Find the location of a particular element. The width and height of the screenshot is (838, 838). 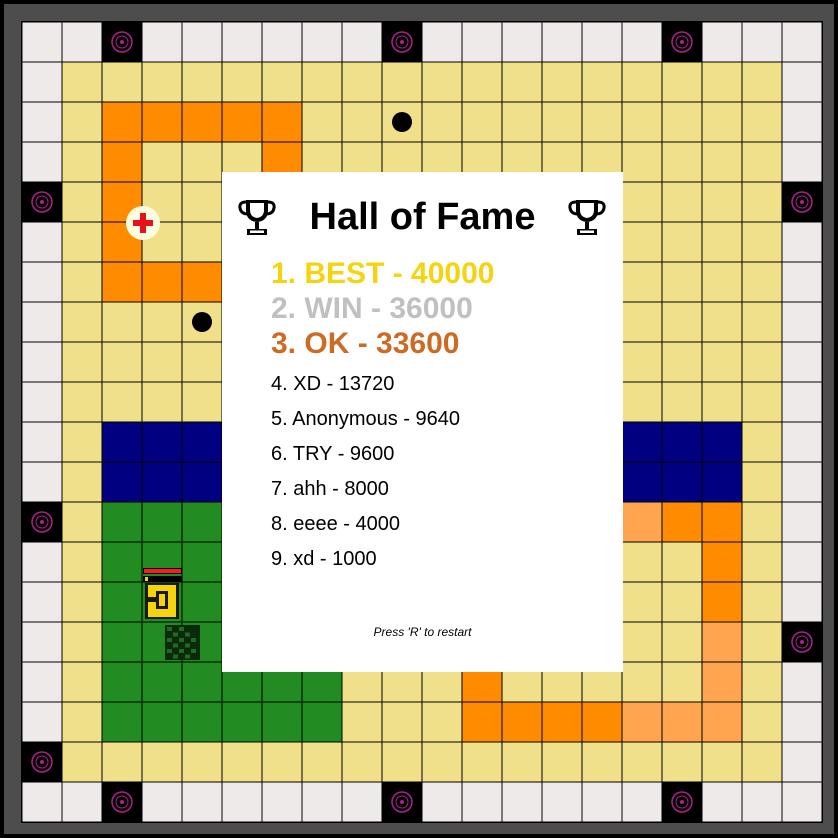

score-entry-3: 3. OK - 33600 is located at coordinates (365, 343).